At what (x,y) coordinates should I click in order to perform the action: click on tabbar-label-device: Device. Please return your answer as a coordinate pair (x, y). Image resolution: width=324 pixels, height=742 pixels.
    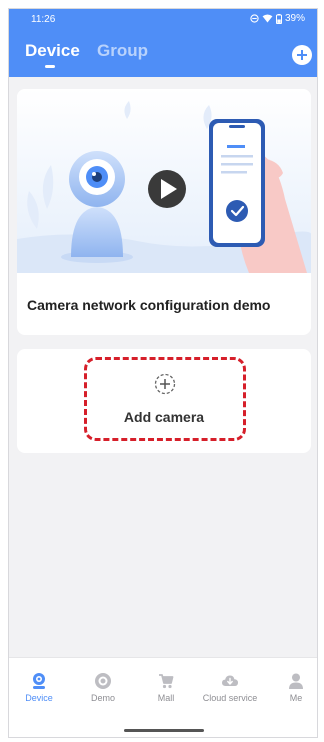
    Looking at the image, I should click on (39, 698).